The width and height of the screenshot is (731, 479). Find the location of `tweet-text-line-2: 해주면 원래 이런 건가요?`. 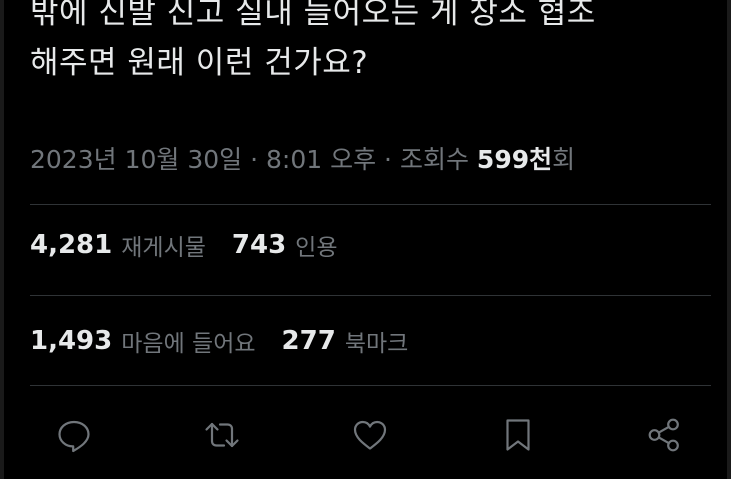

tweet-text-line-2: 해주면 원래 이런 건가요? is located at coordinates (199, 63).